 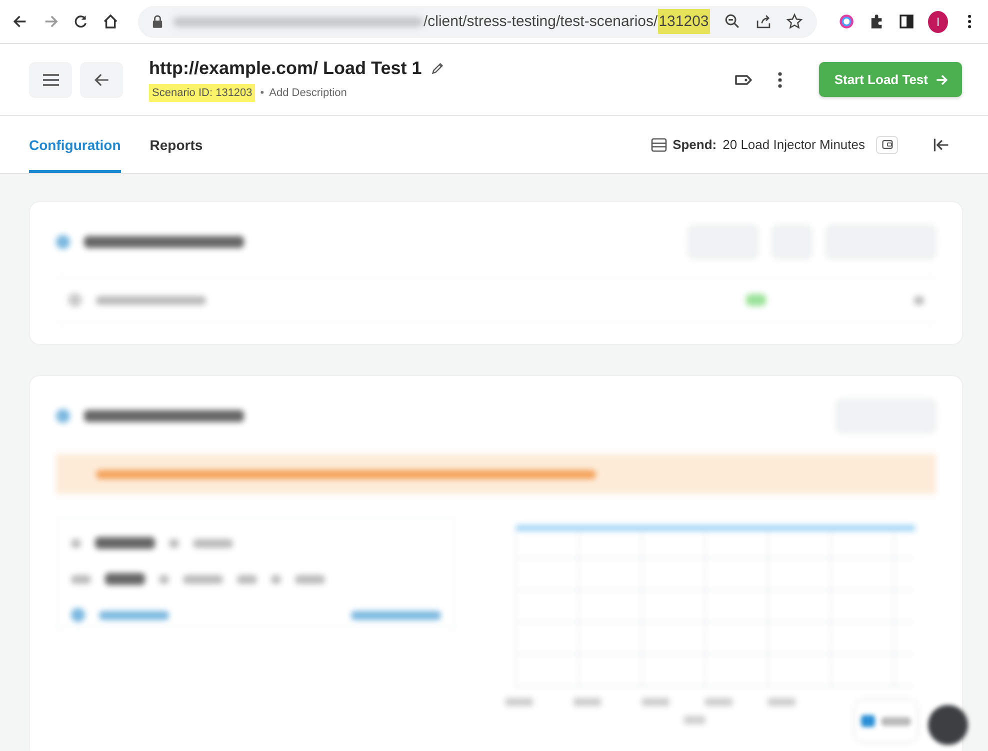 I want to click on star-icon, so click(x=794, y=21).